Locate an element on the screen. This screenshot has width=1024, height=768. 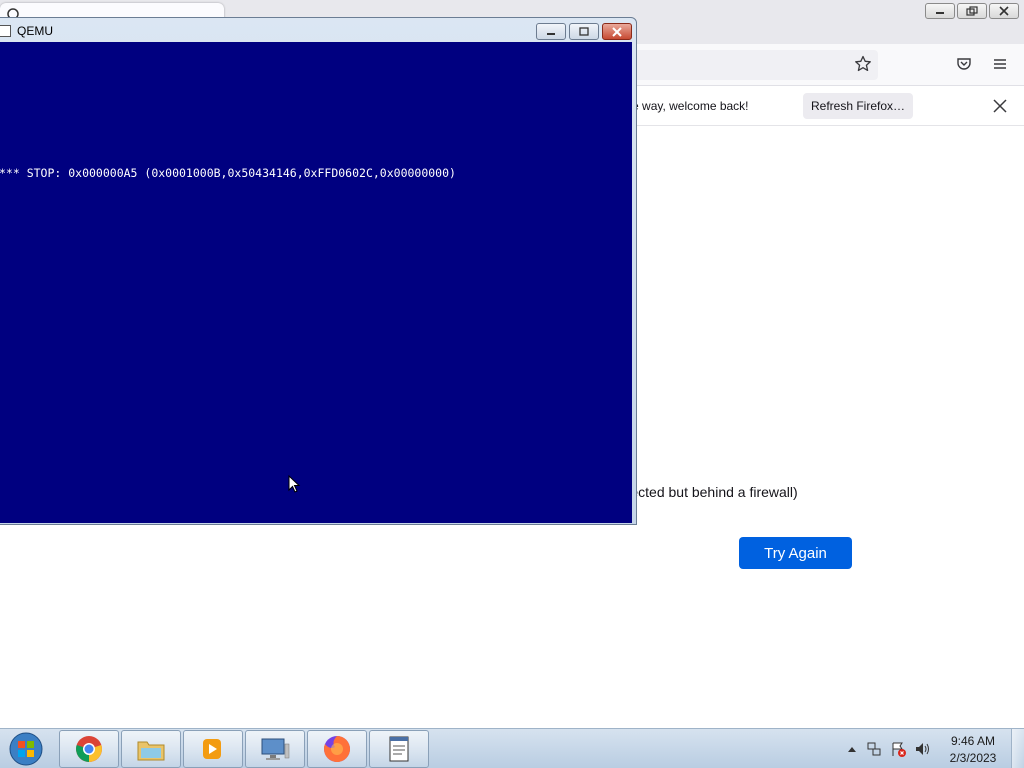
taskbar-media-player is located at coordinates (213, 749).